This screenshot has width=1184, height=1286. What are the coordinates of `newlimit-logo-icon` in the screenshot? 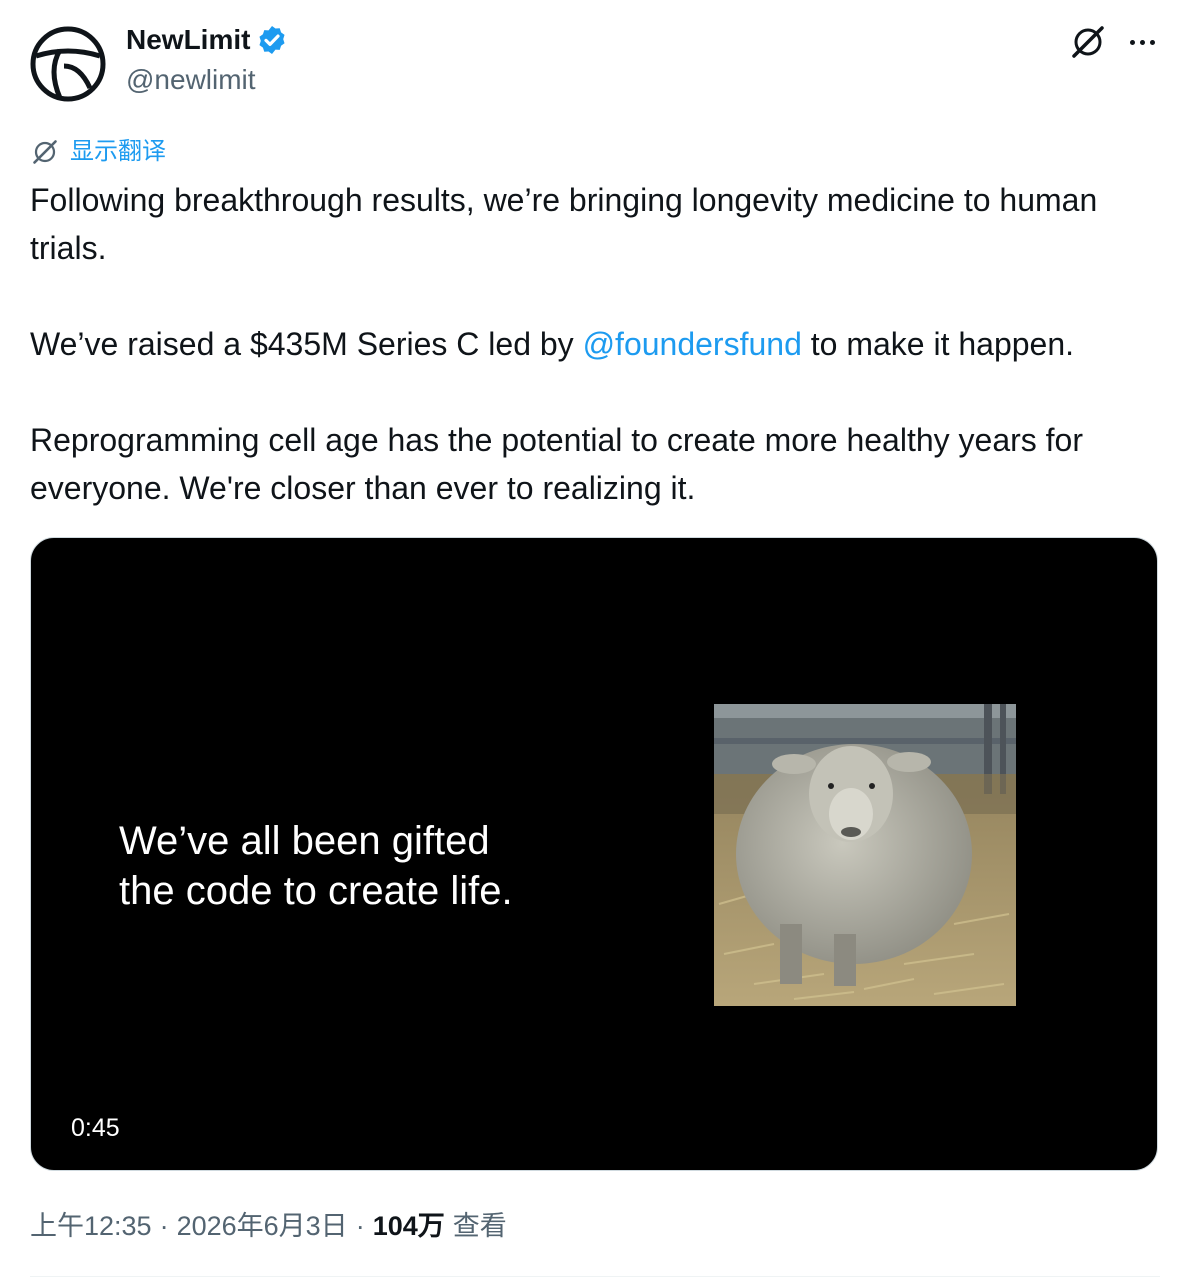 It's located at (68, 64).